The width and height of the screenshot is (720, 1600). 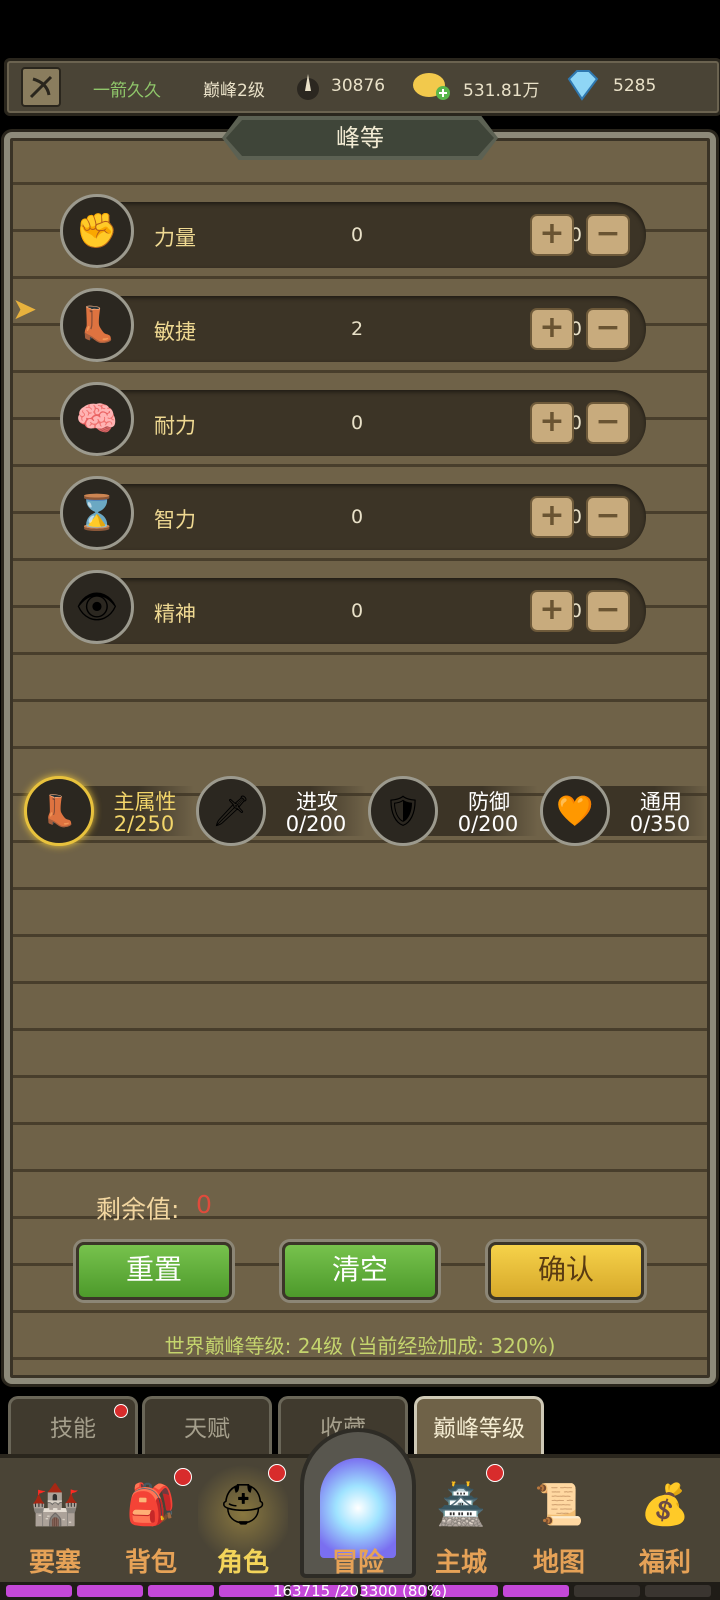 I want to click on attribute-row-intellect: ⌛ 智力 0 0/50 + −, so click(x=353, y=513).